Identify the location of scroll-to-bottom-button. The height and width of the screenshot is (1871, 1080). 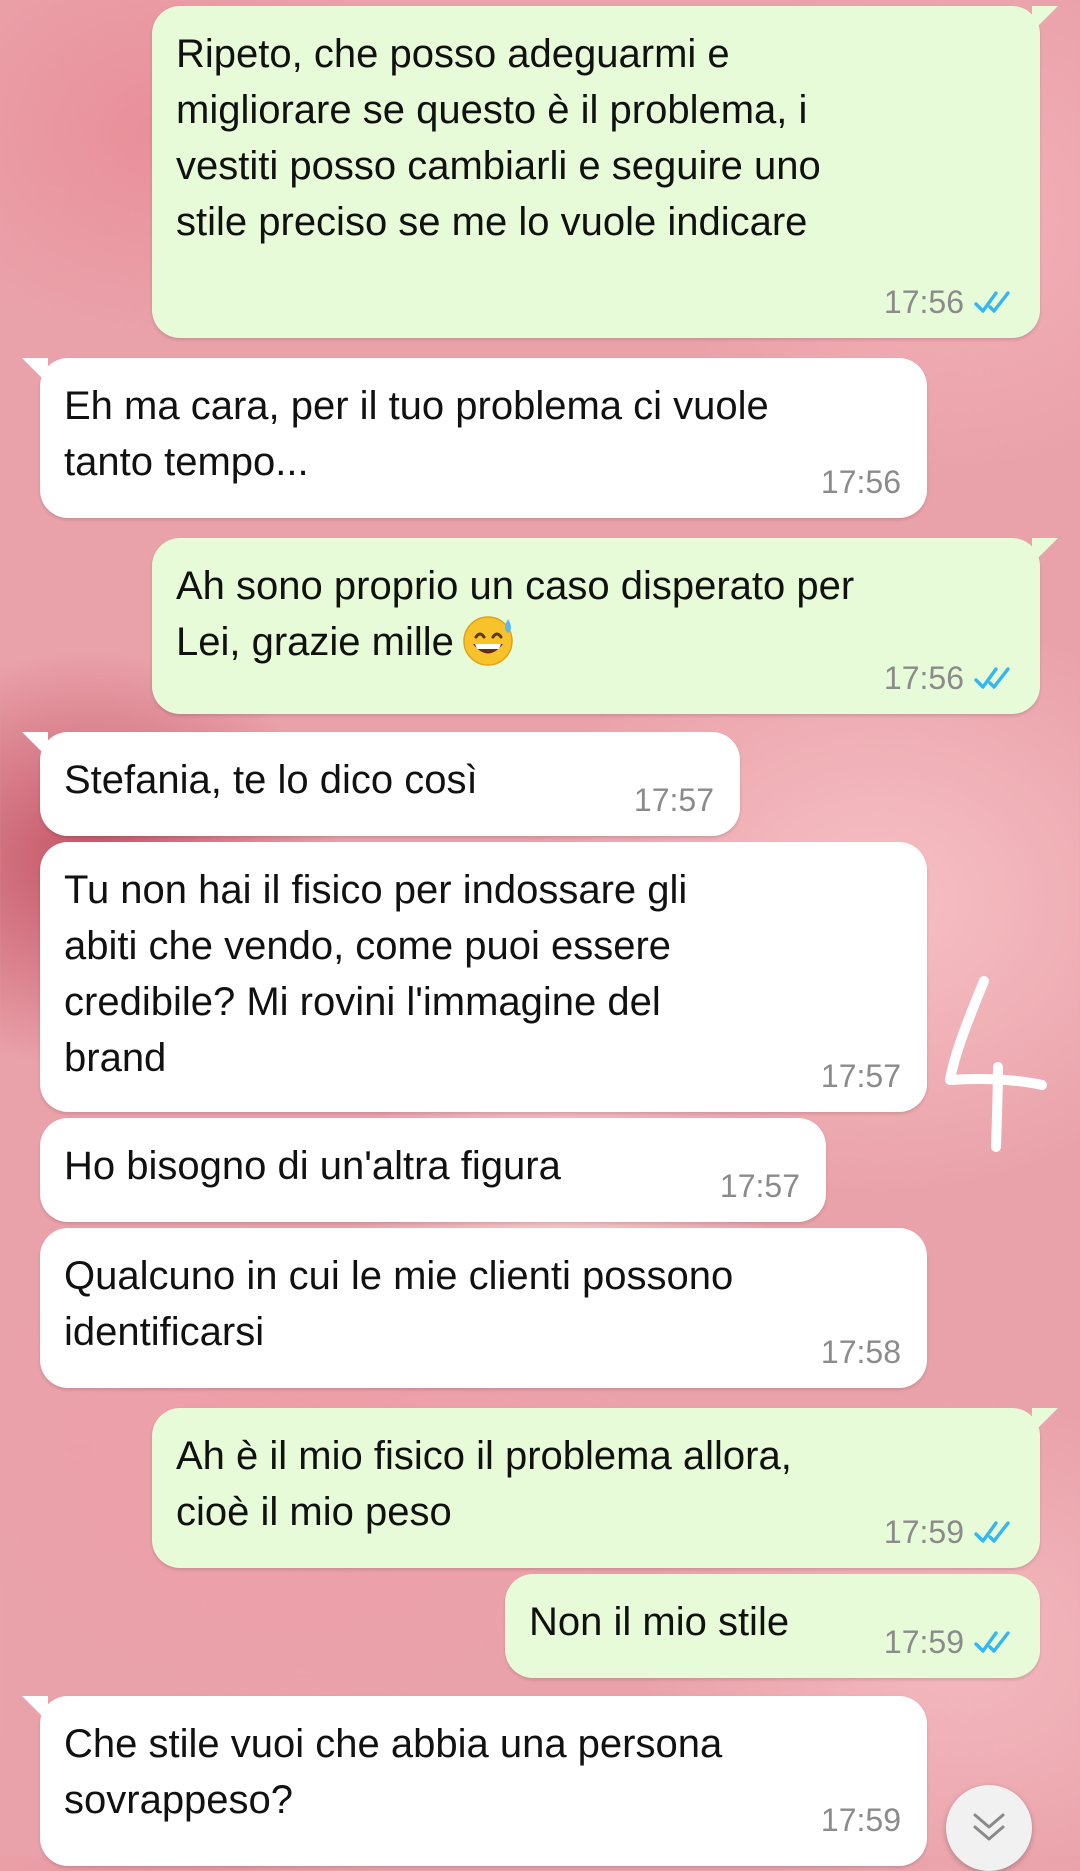
(989, 1828).